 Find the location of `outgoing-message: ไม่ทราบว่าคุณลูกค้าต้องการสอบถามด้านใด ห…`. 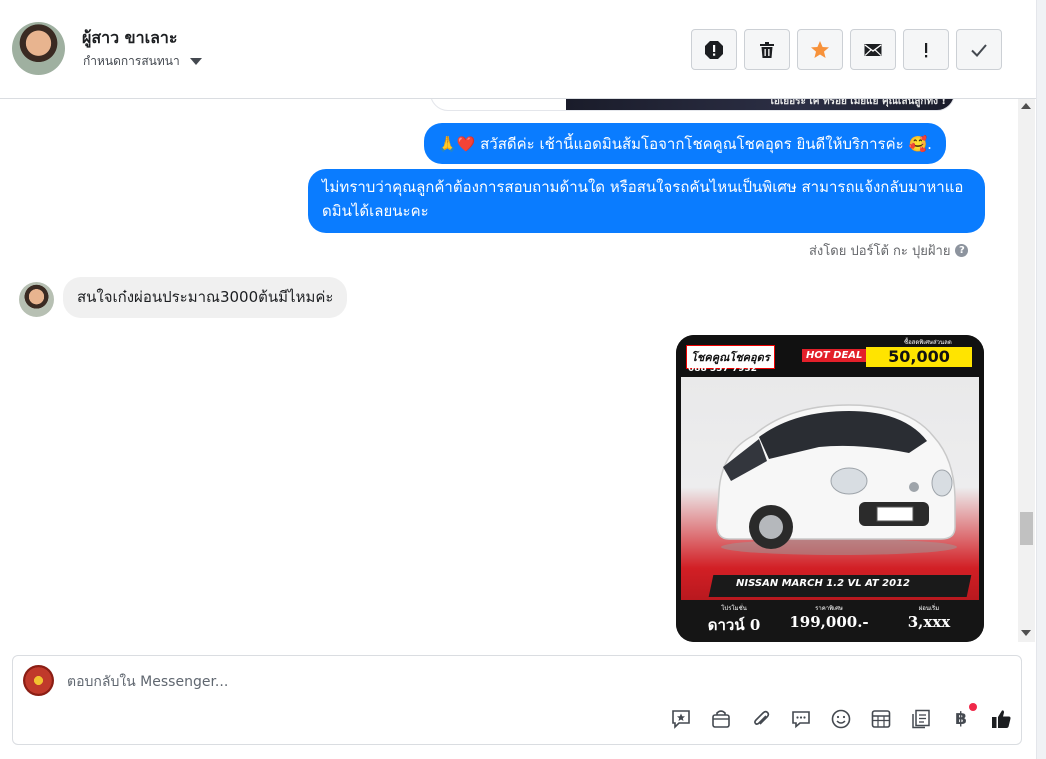

outgoing-message: ไม่ทราบว่าคุณลูกค้าต้องการสอบถามด้านใด ห… is located at coordinates (646, 201).